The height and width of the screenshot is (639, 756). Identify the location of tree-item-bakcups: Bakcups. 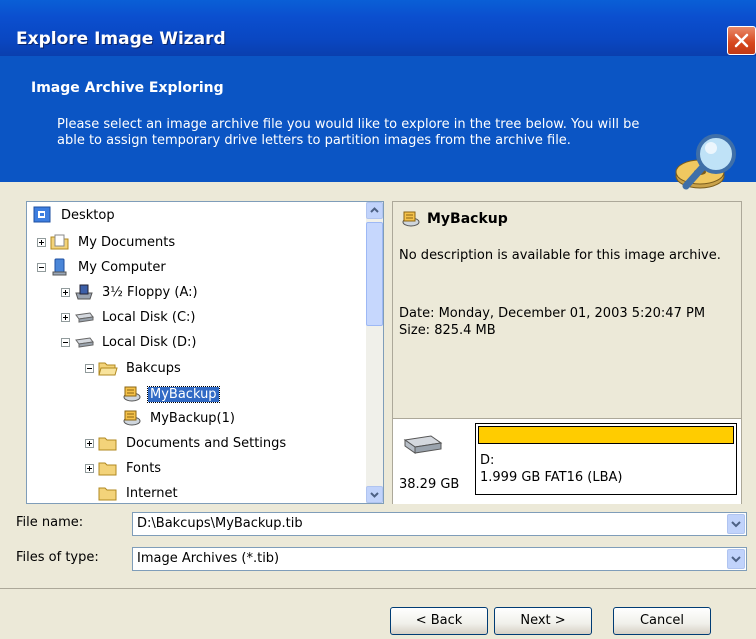
(134, 368).